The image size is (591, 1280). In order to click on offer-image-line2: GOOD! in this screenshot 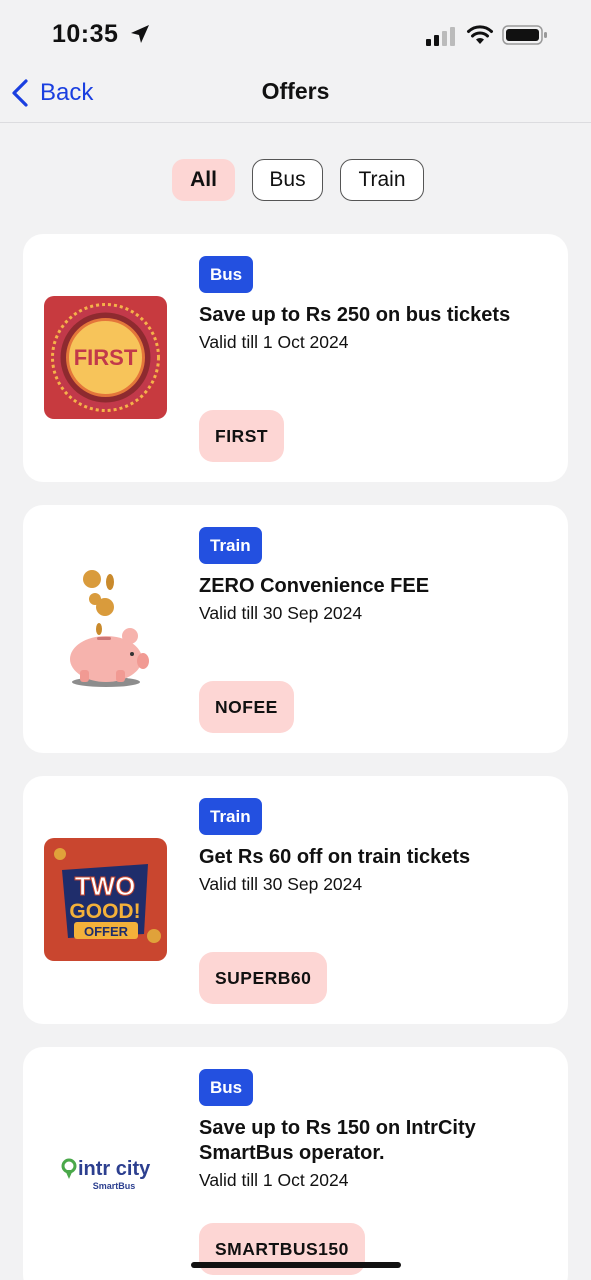, I will do `click(104, 911)`.